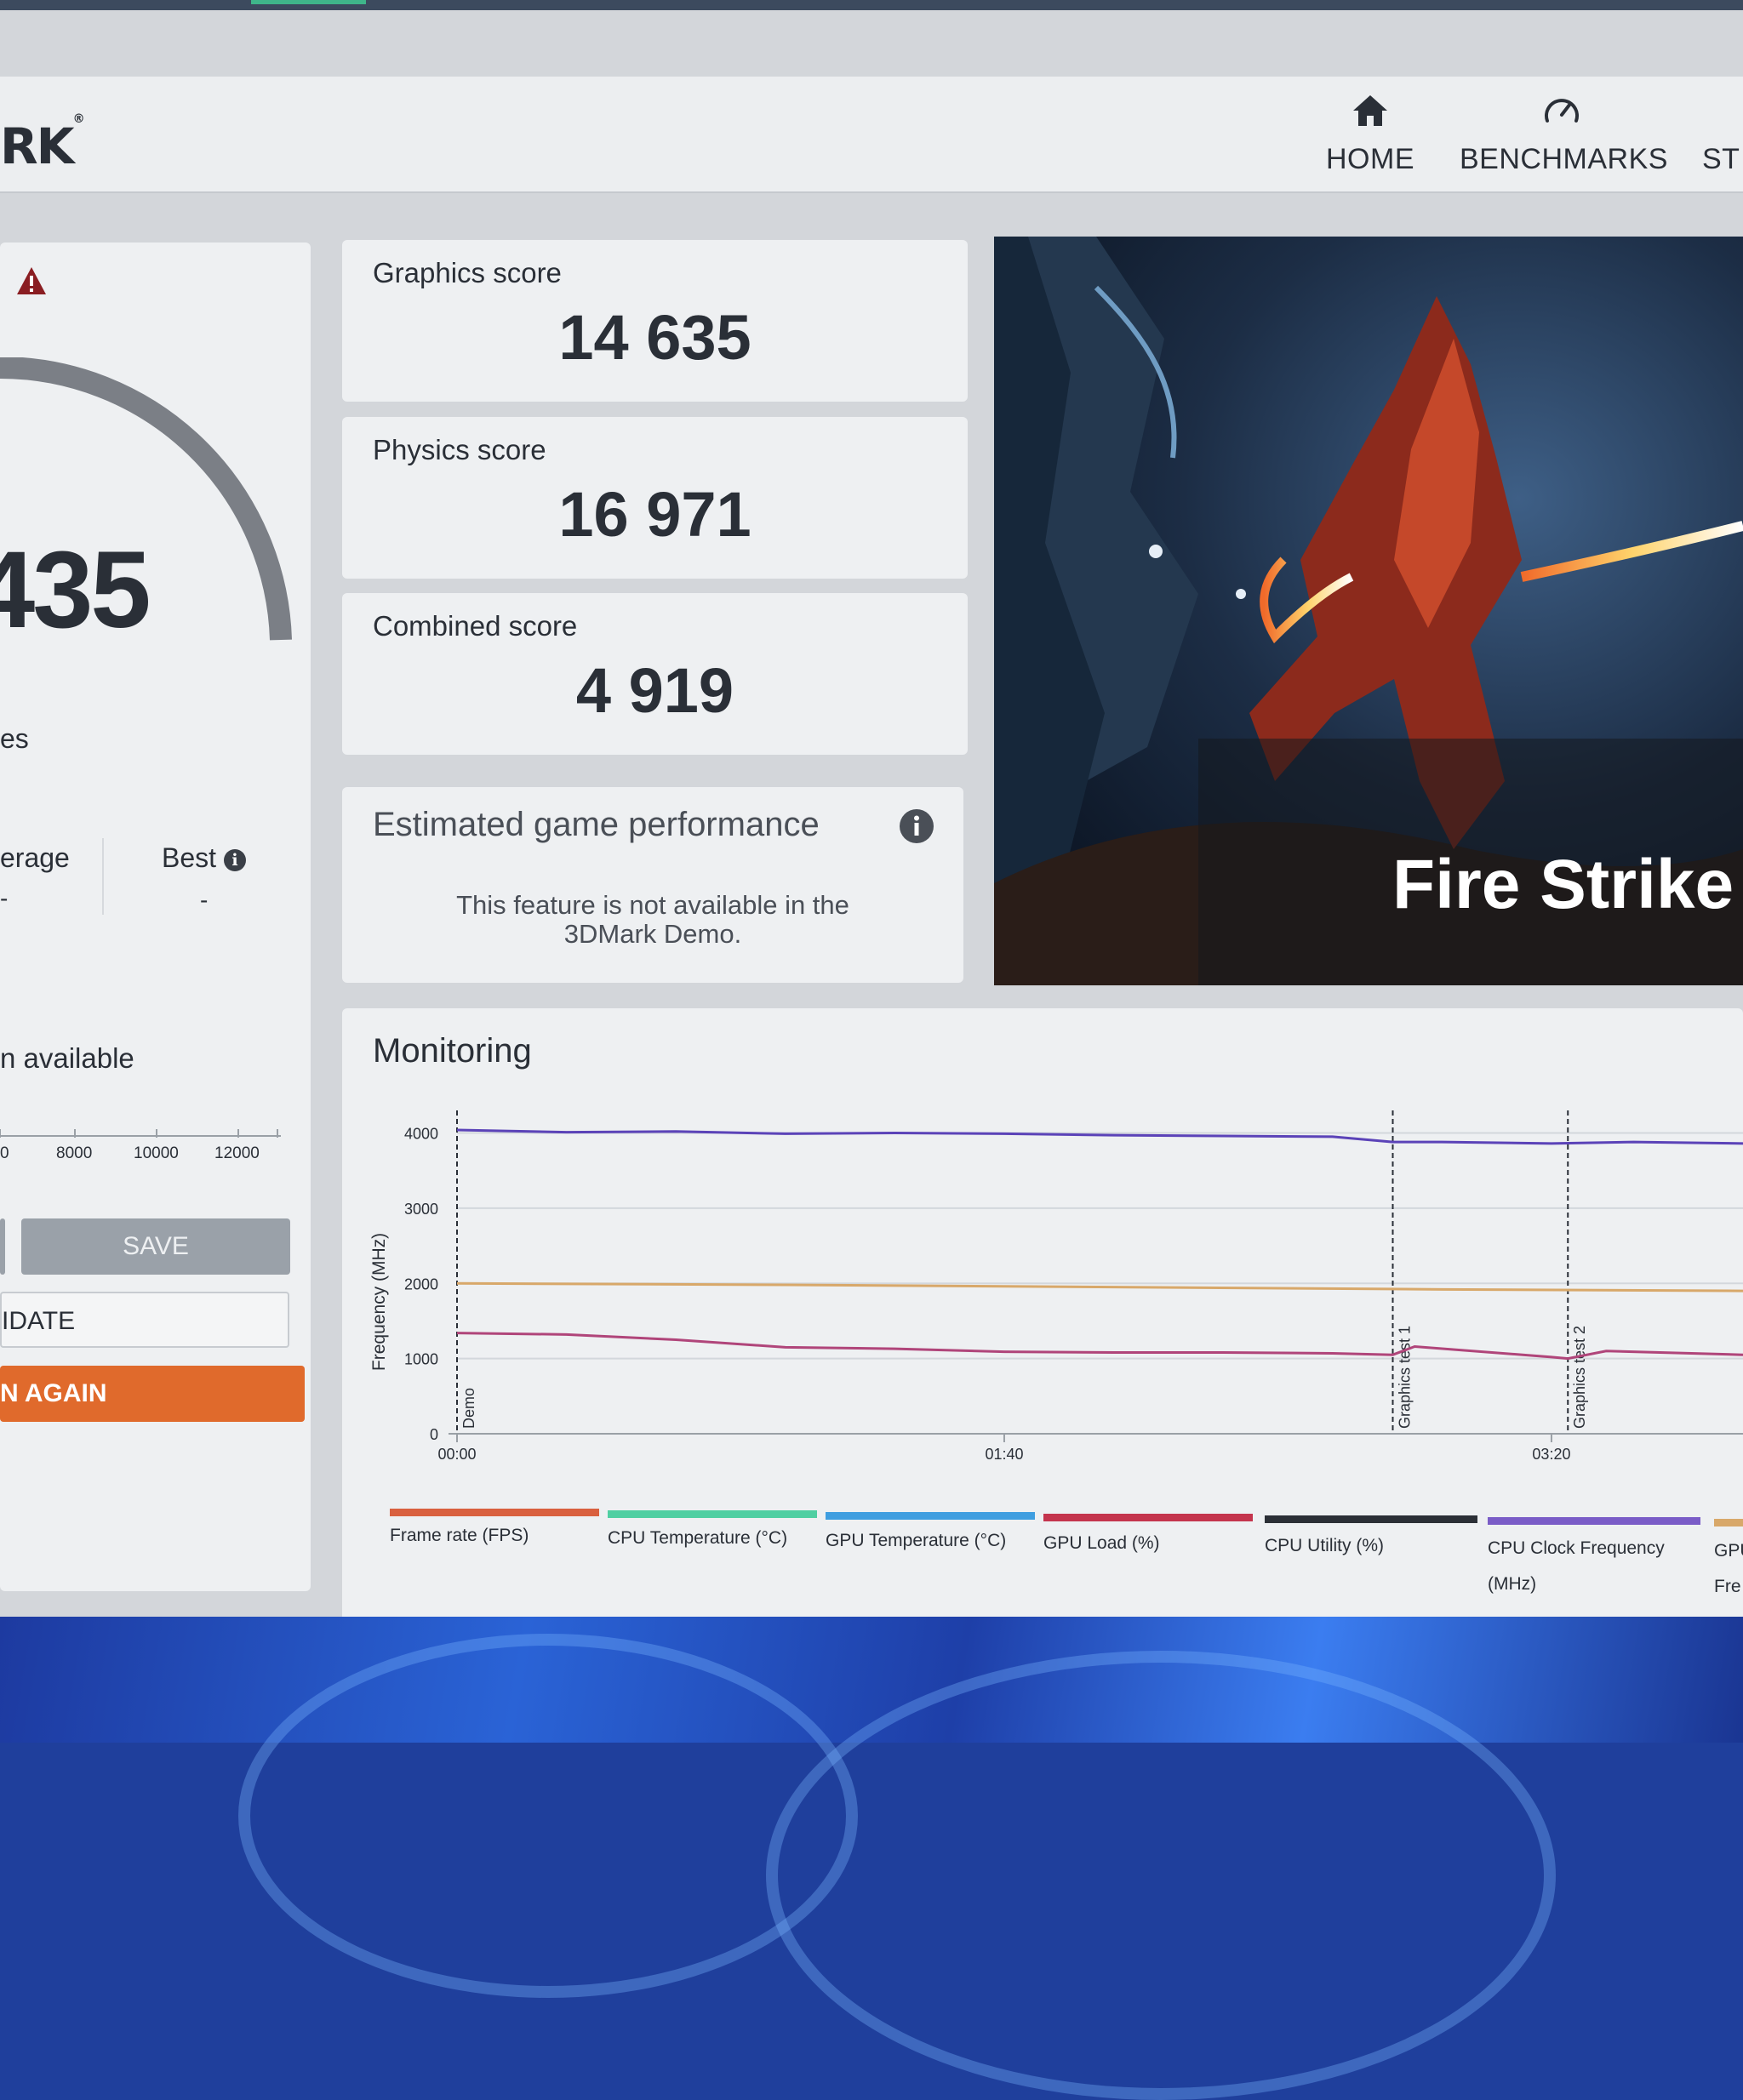  I want to click on estimated-performance-title: Estimated game performance, so click(596, 824).